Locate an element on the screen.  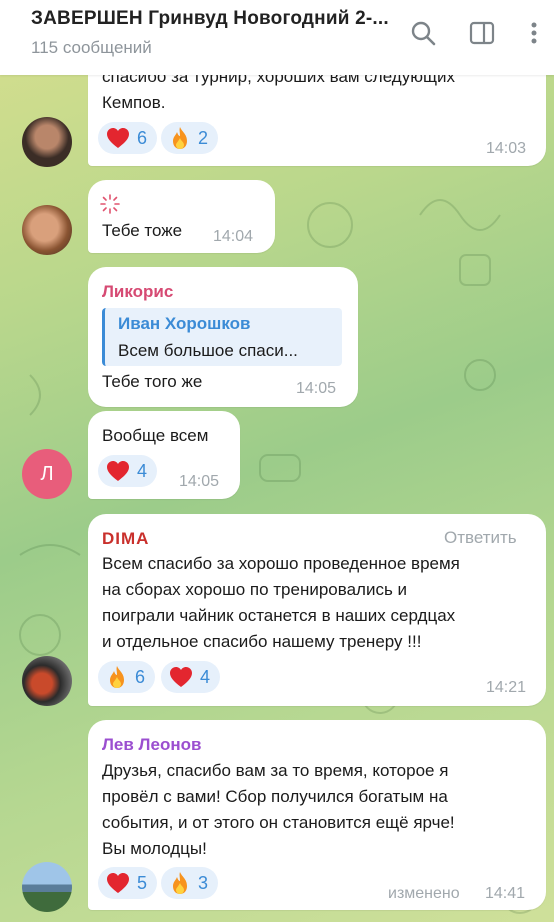
message-bubble: Вообще всем 4 14:05 is located at coordinates (164, 455).